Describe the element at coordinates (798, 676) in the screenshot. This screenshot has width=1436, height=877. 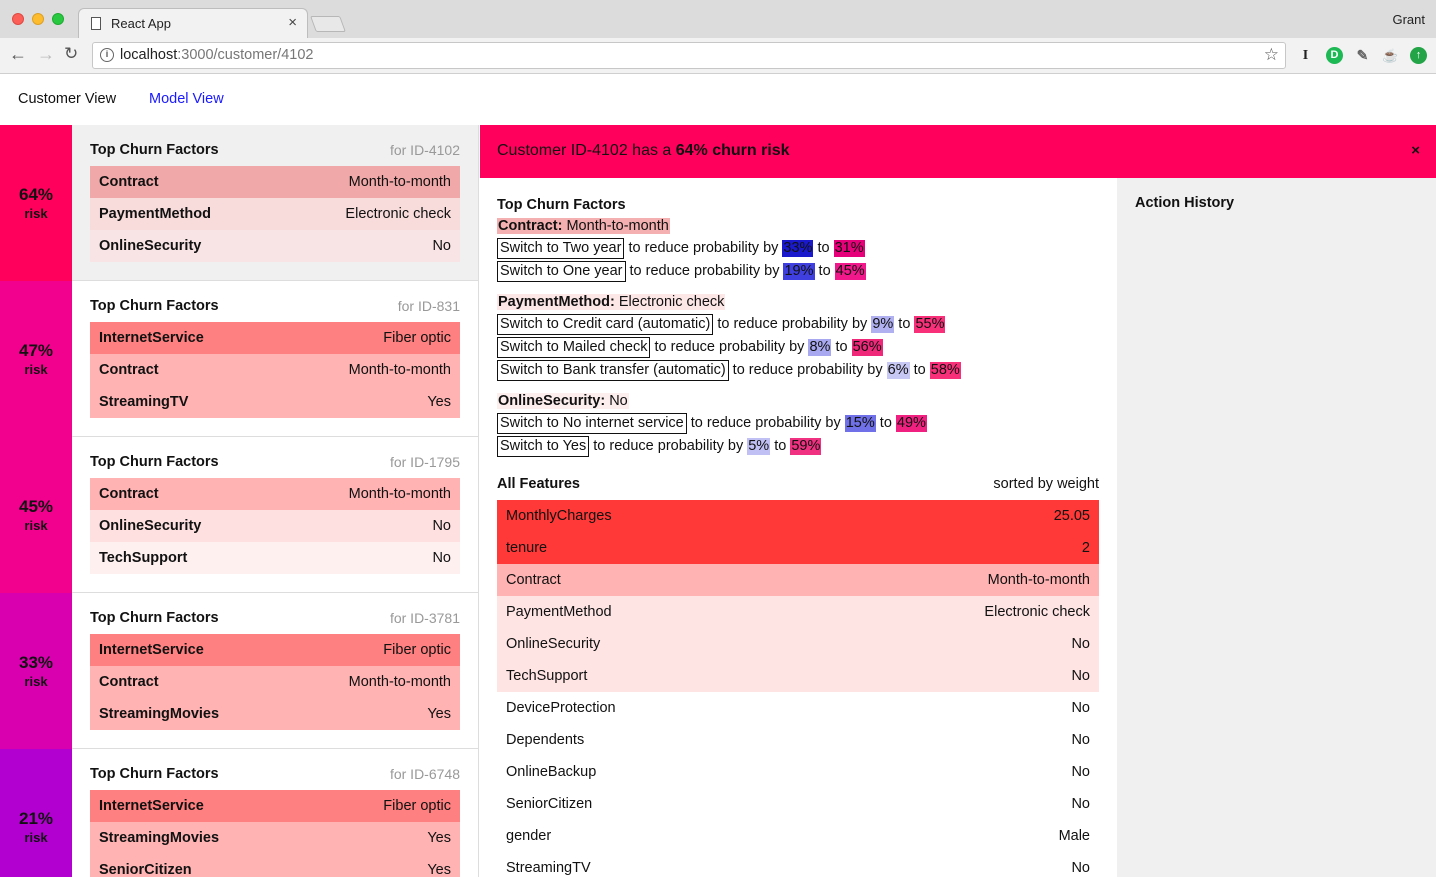
I see `feature-row: TechSupport No` at that location.